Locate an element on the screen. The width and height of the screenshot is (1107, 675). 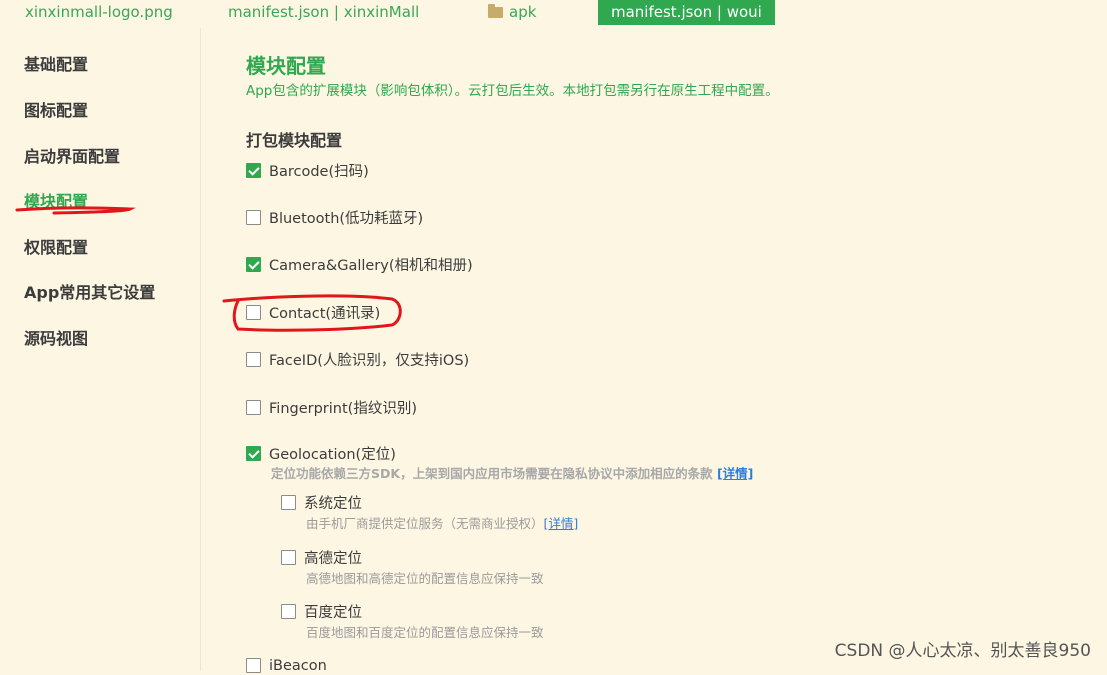
submodule-label: 百度定位 is located at coordinates (333, 613).